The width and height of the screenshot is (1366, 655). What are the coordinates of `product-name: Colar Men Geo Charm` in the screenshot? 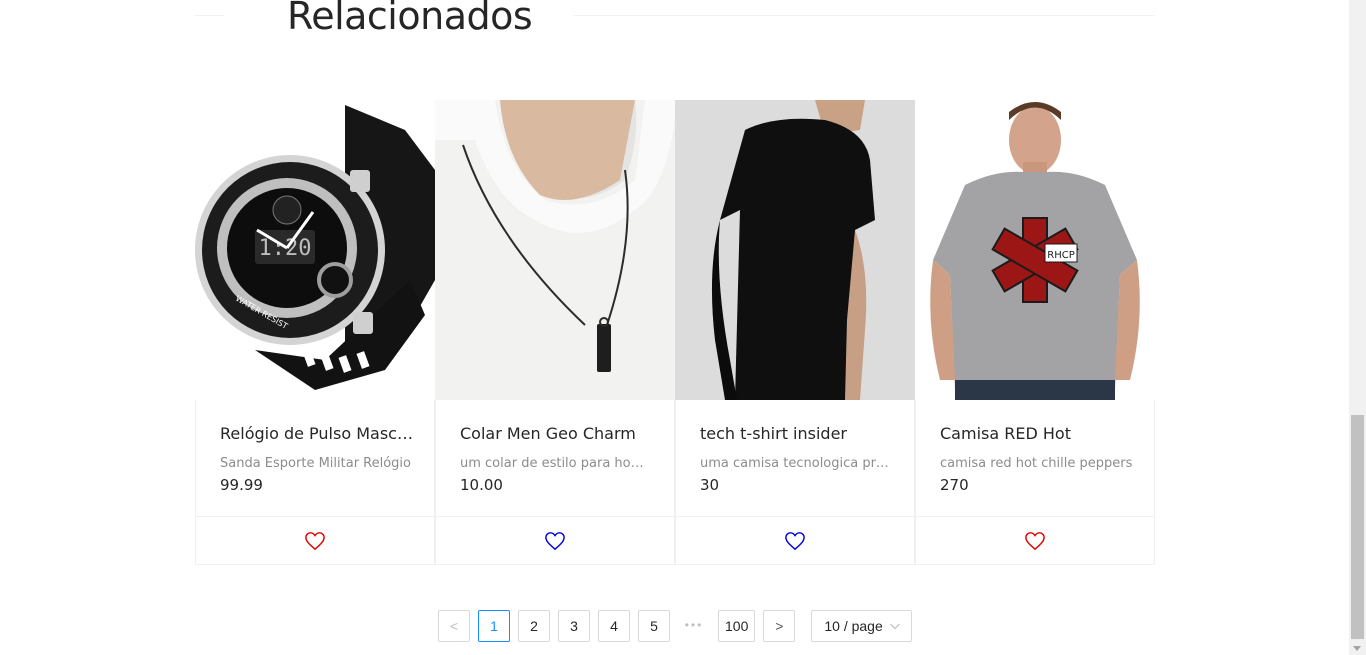 It's located at (557, 434).